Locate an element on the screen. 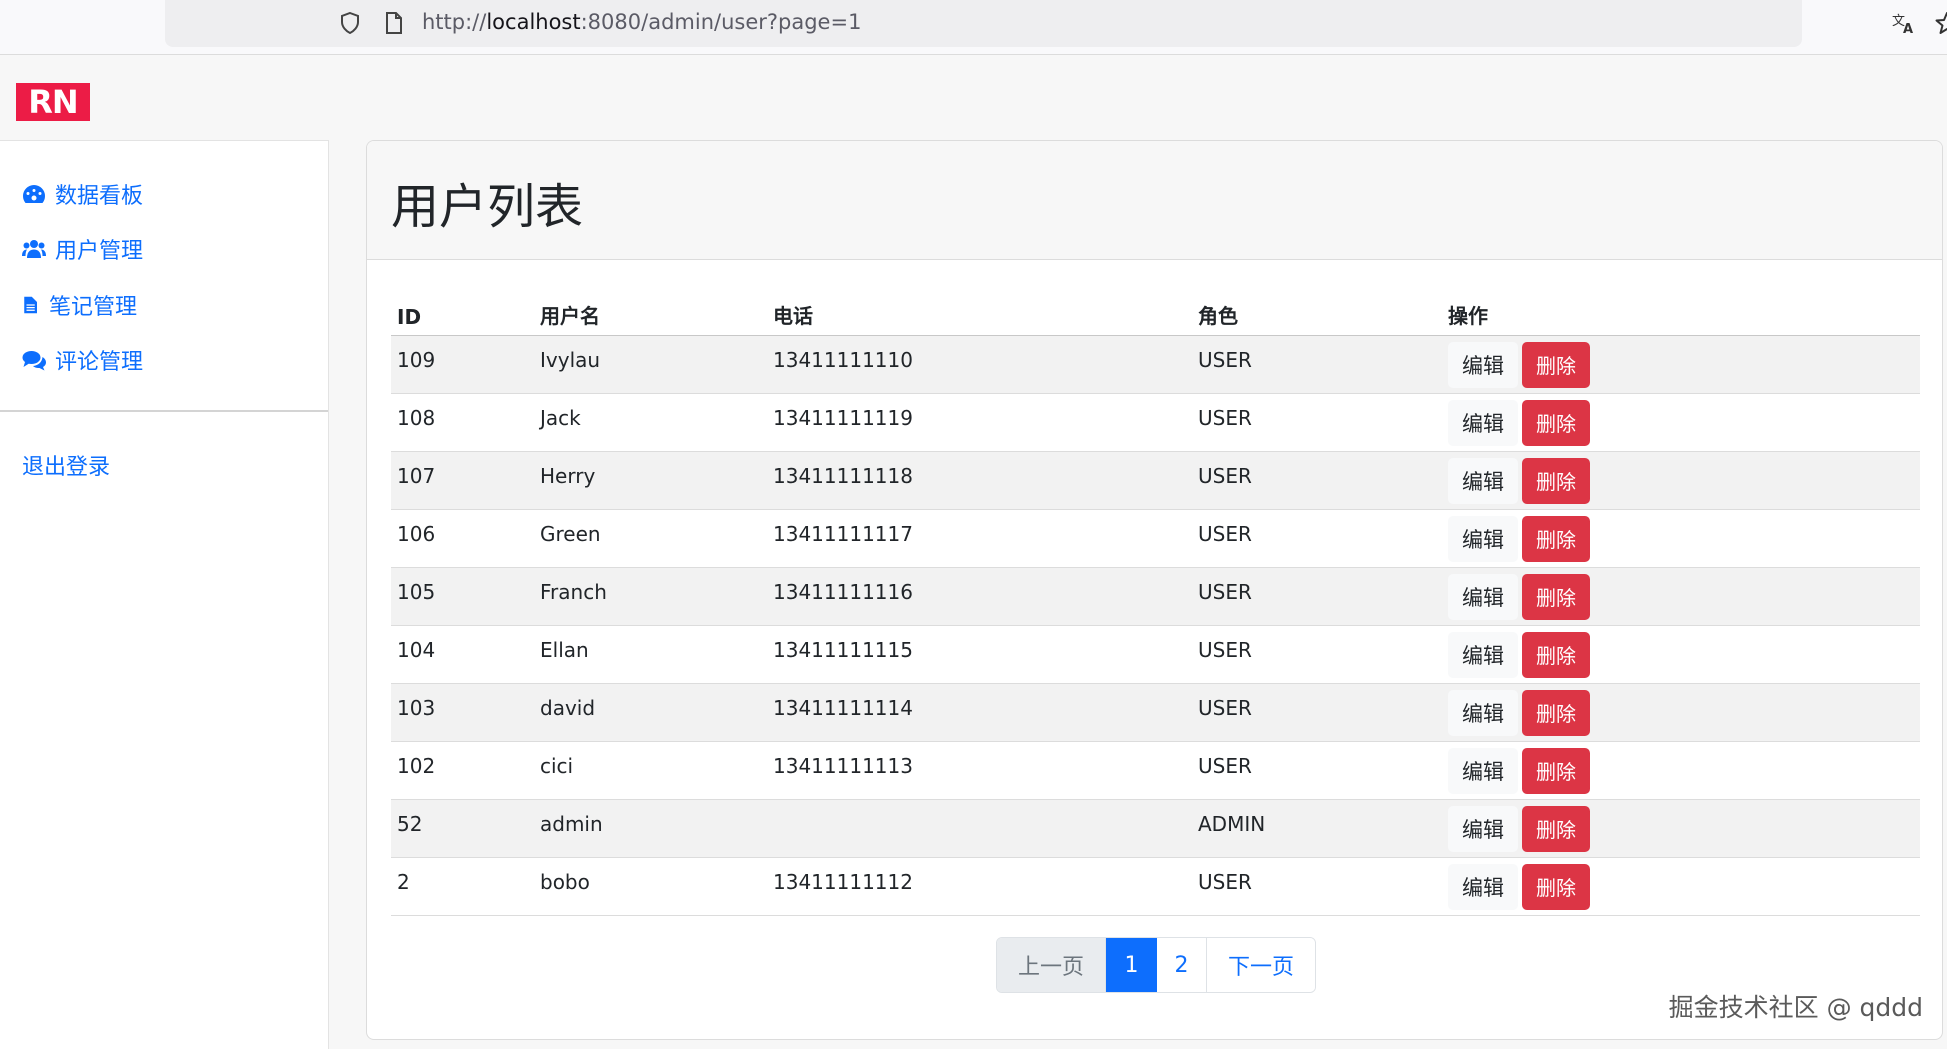 The width and height of the screenshot is (1947, 1049). cell-username: david is located at coordinates (650, 712).